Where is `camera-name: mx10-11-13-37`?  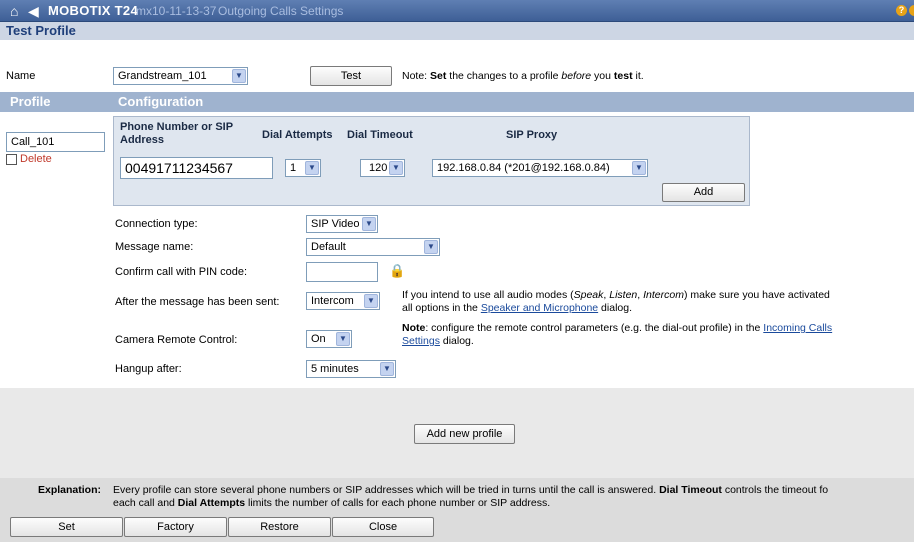
camera-name: mx10-11-13-37 is located at coordinates (176, 11).